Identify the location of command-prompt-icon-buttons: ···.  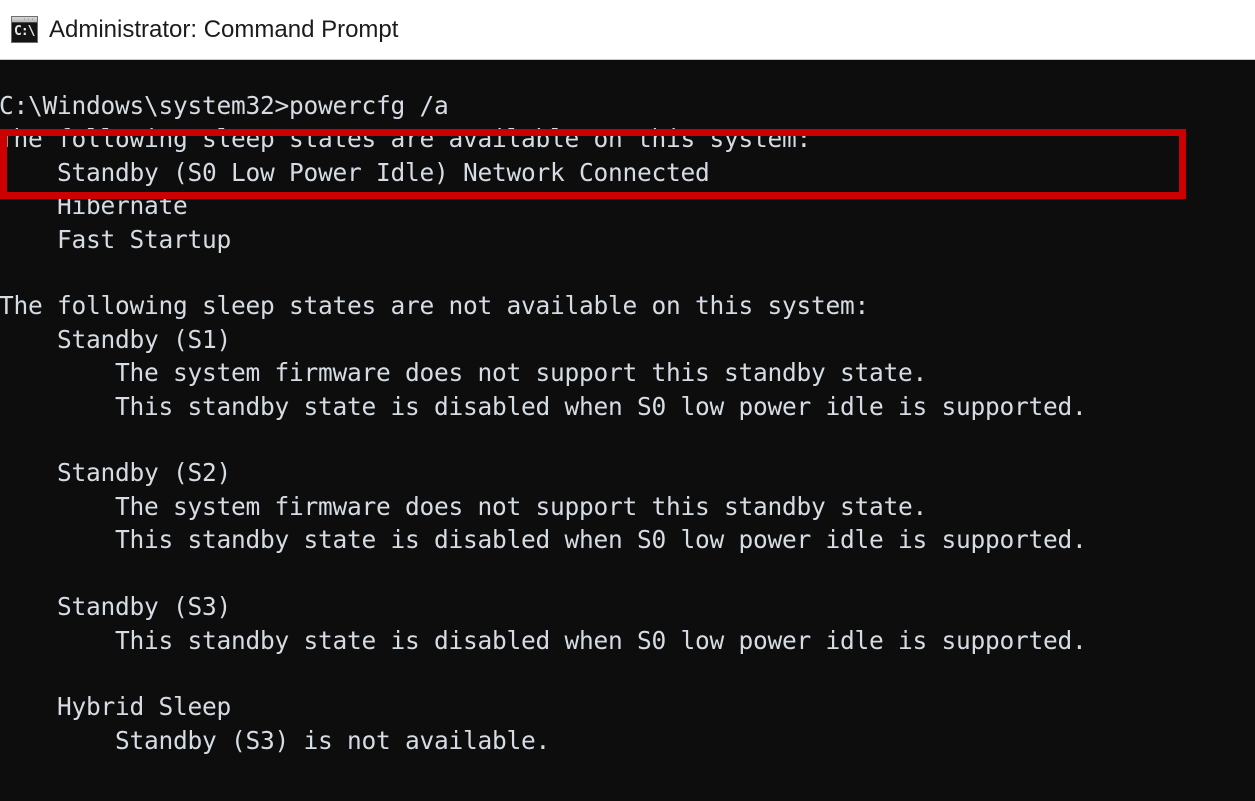
(28, 20).